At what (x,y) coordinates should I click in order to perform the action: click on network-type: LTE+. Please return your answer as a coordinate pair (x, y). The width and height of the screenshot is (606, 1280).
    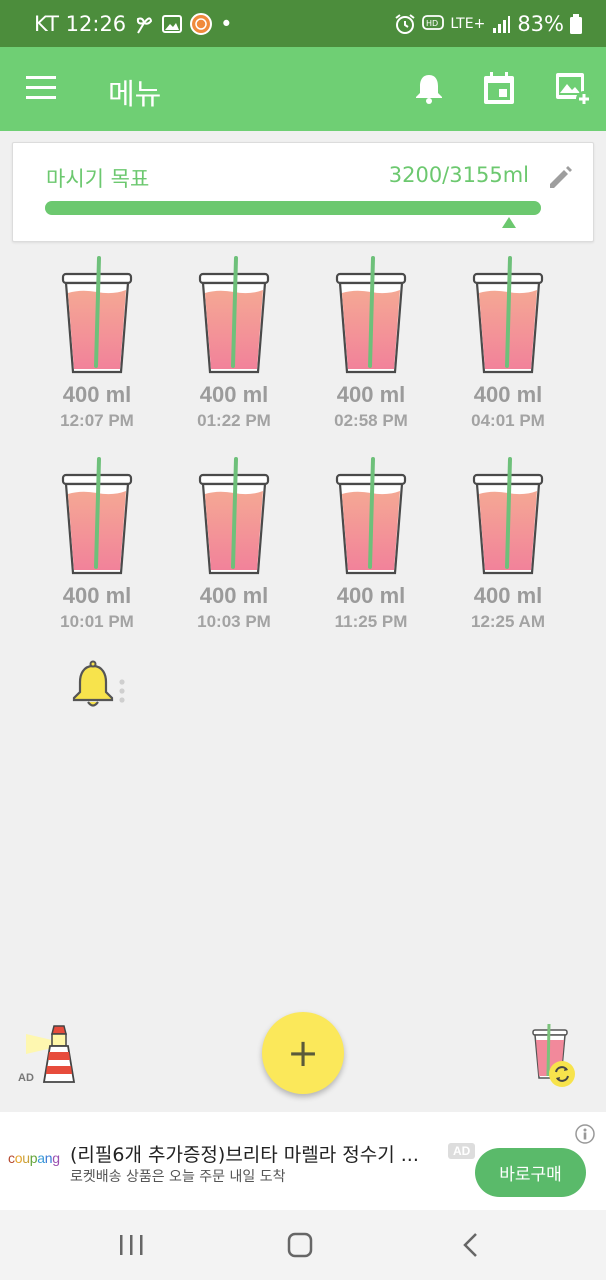
    Looking at the image, I should click on (468, 23).